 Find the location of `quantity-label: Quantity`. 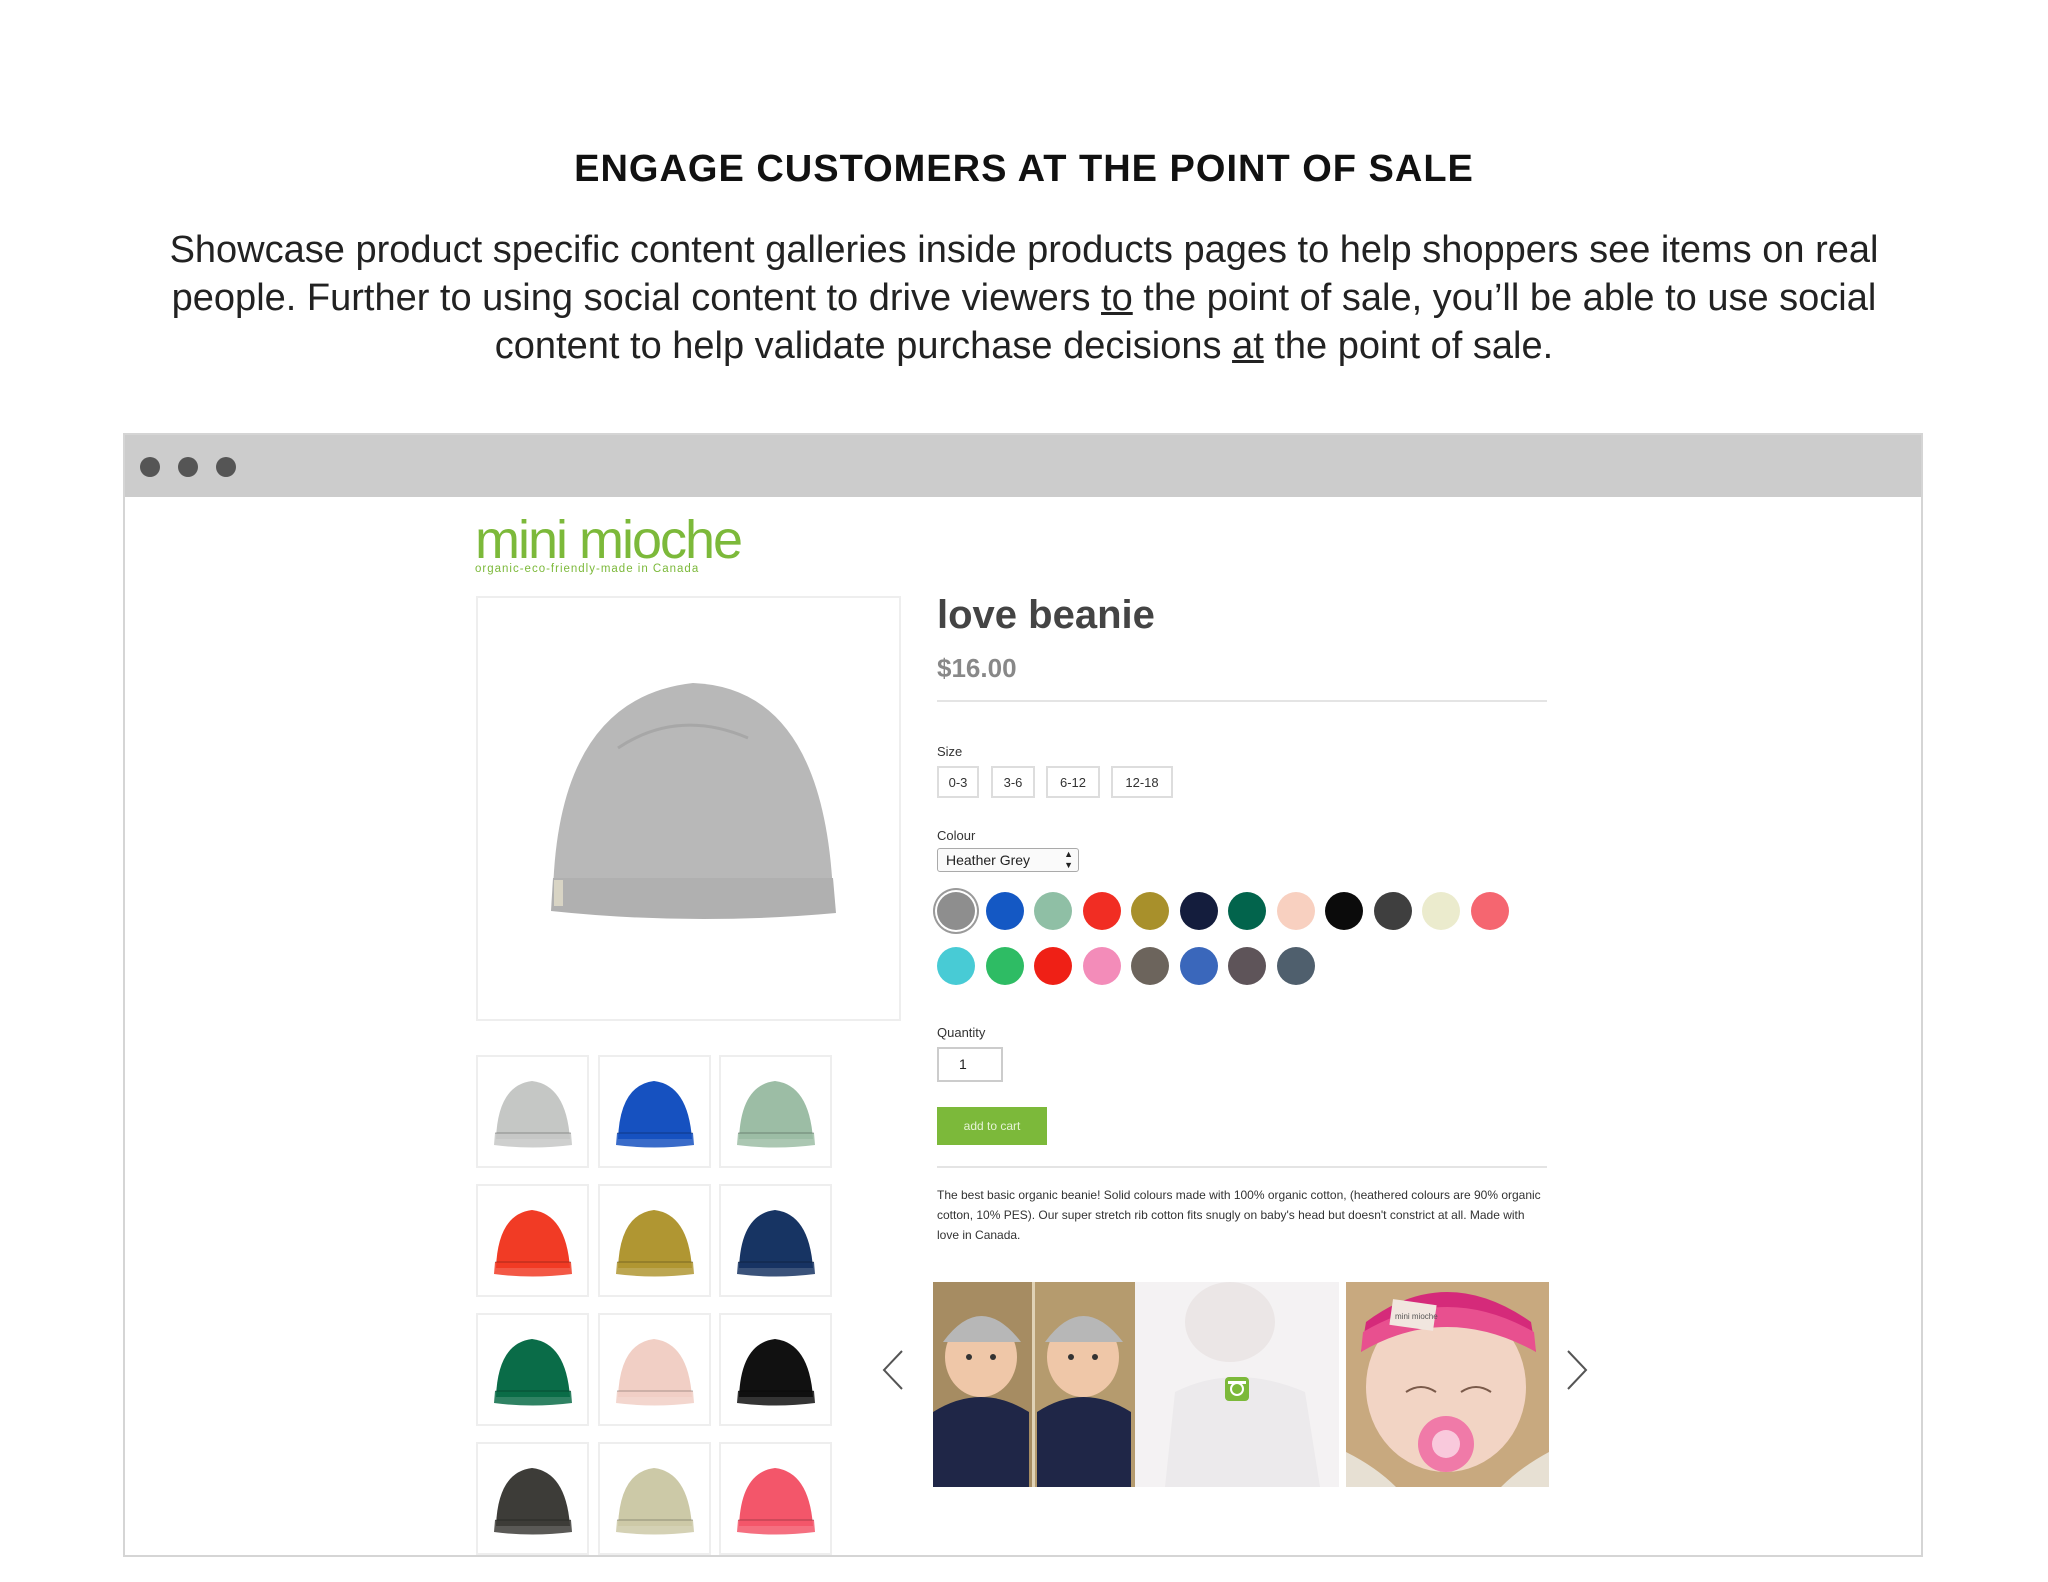

quantity-label: Quantity is located at coordinates (961, 1032).